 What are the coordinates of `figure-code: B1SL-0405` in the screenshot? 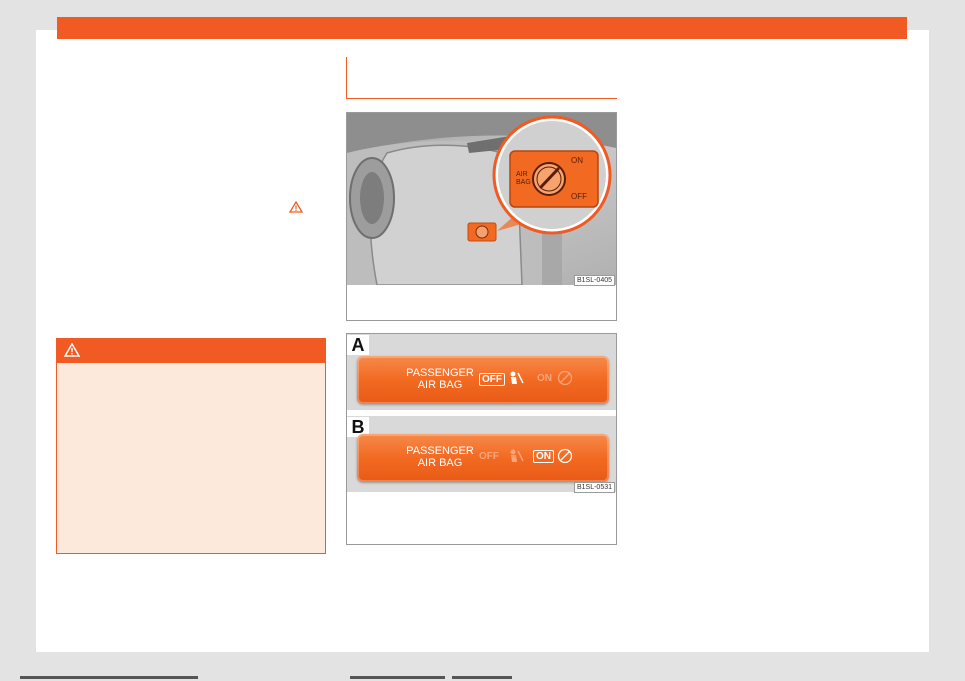 It's located at (594, 280).